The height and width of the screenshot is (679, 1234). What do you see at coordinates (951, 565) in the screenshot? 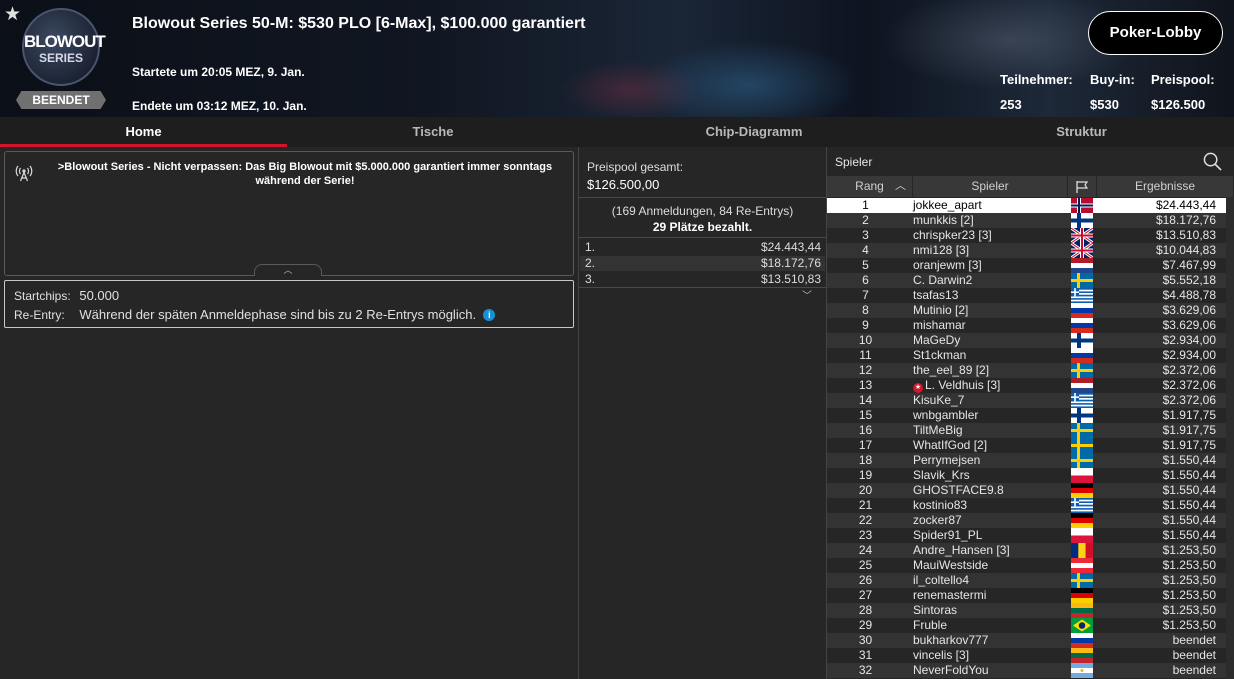
I see `player-name: MauiWestside` at bounding box center [951, 565].